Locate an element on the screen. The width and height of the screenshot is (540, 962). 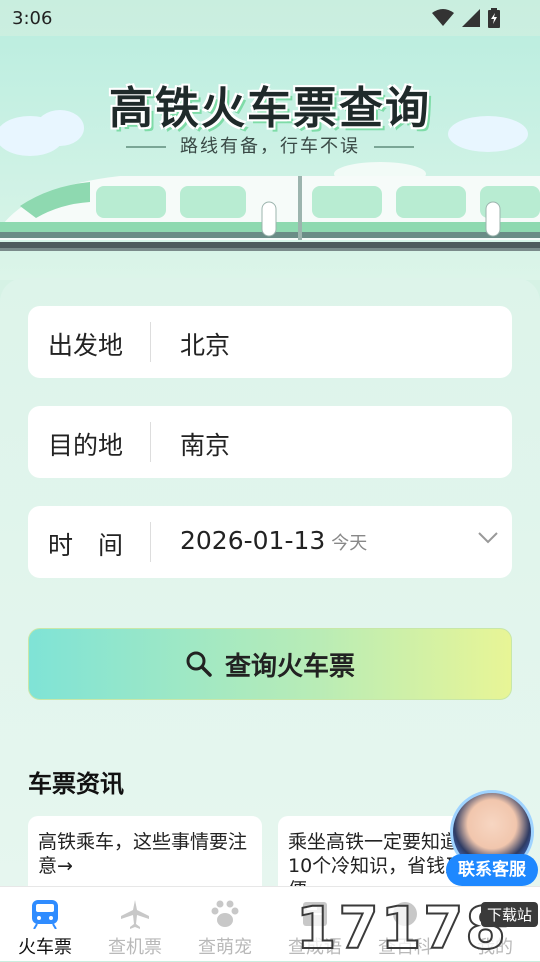
customer-service-button: 联系客服 is located at coordinates (492, 838).